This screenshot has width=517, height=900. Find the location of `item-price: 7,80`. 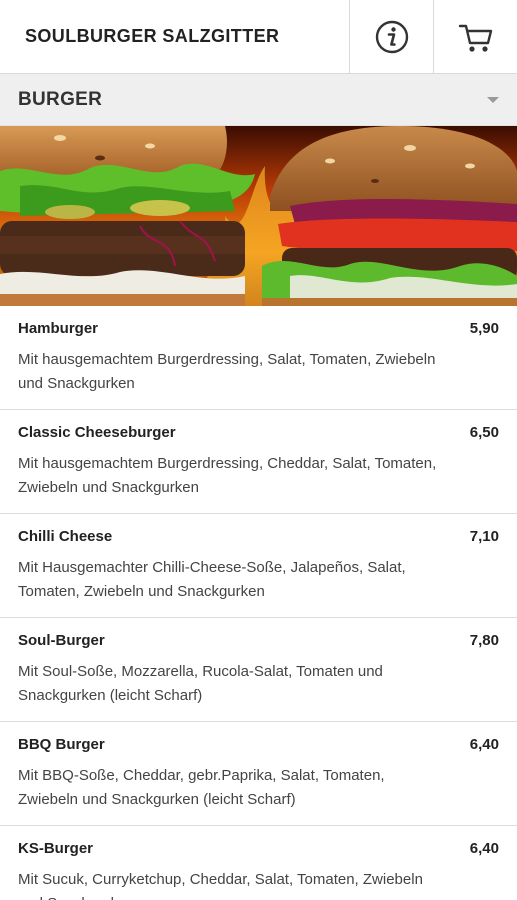

item-price: 7,80 is located at coordinates (484, 640).